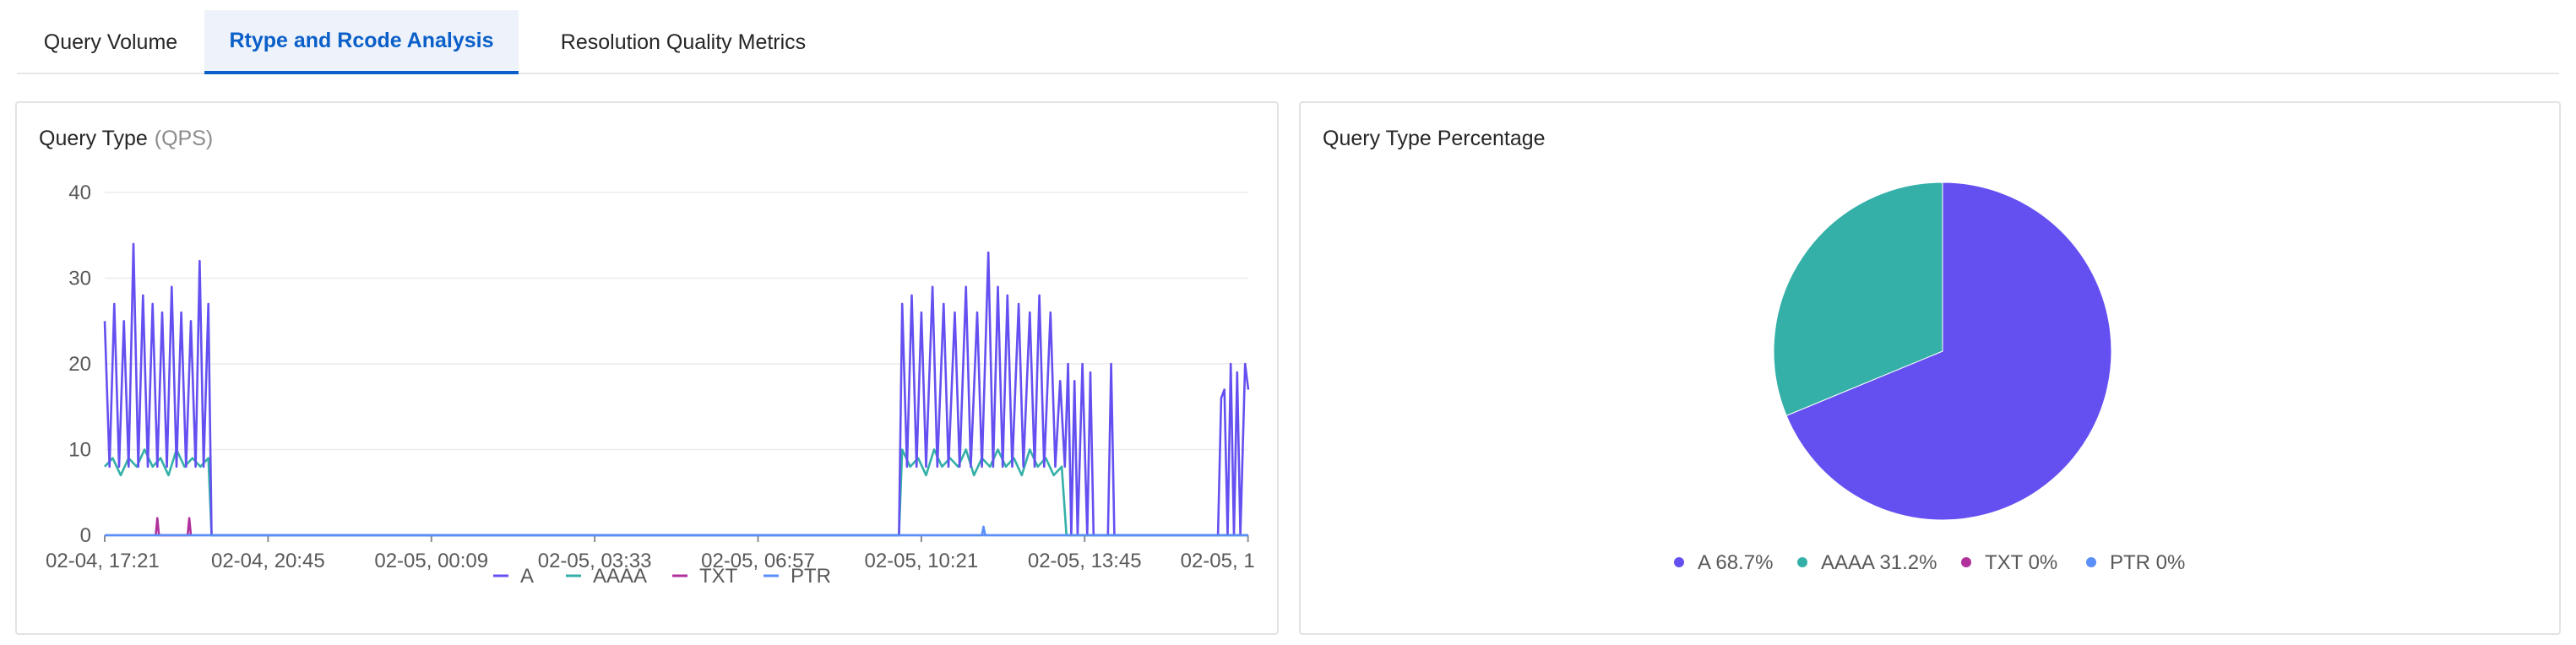  Describe the element at coordinates (431, 561) in the screenshot. I see `x-tick-label: 02-05, 00:09` at that location.